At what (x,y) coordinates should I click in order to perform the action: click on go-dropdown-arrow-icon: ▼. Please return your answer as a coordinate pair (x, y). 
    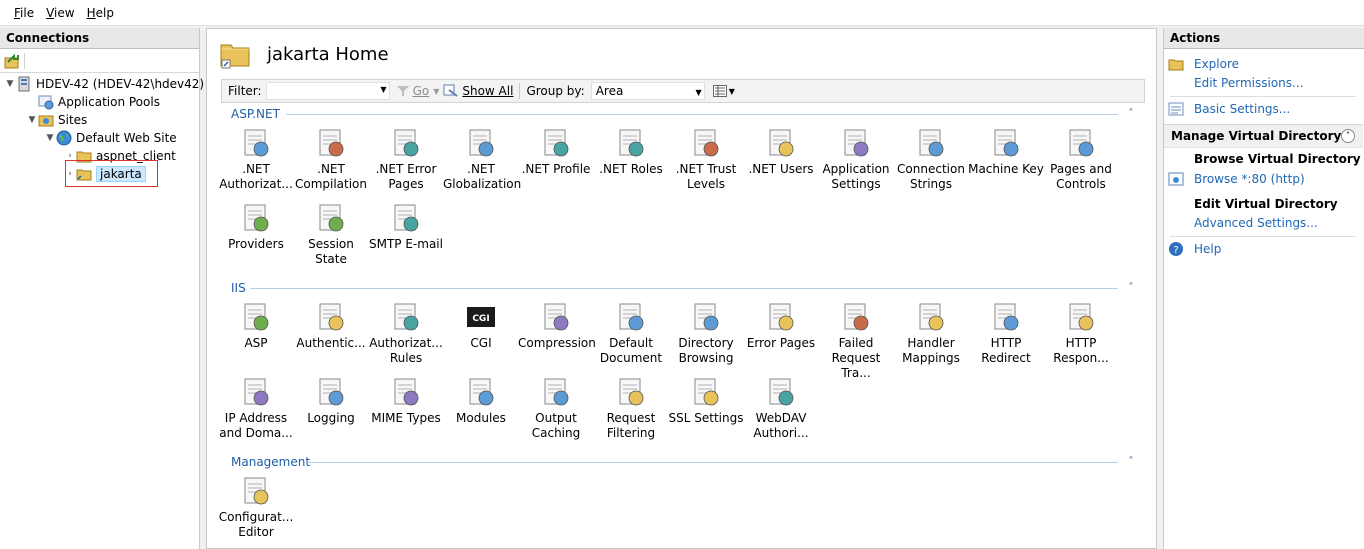
    Looking at the image, I should click on (436, 91).